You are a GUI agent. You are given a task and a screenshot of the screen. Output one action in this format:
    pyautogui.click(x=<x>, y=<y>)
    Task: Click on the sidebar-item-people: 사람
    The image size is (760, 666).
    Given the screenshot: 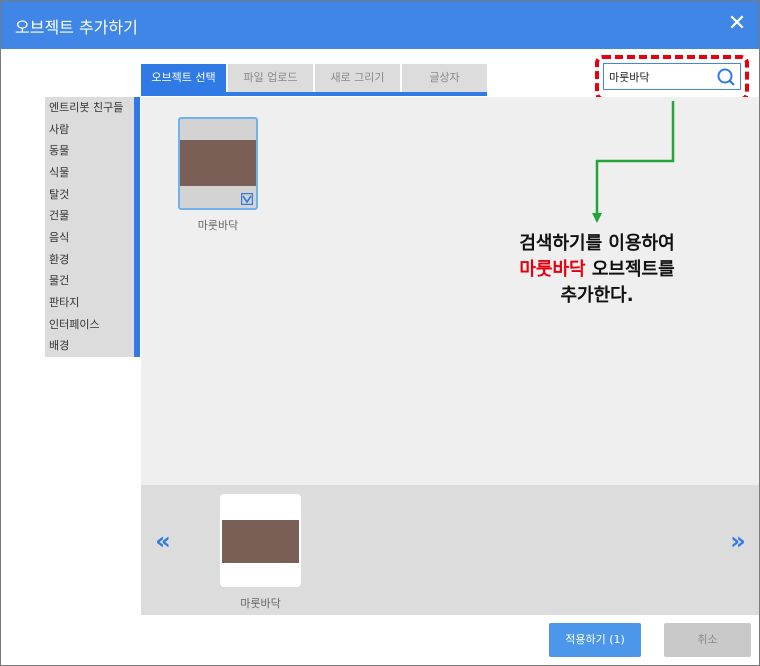 What is the action you would take?
    pyautogui.click(x=59, y=130)
    